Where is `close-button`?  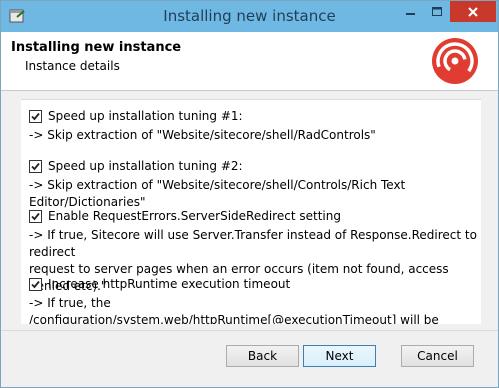
close-button is located at coordinates (473, 11).